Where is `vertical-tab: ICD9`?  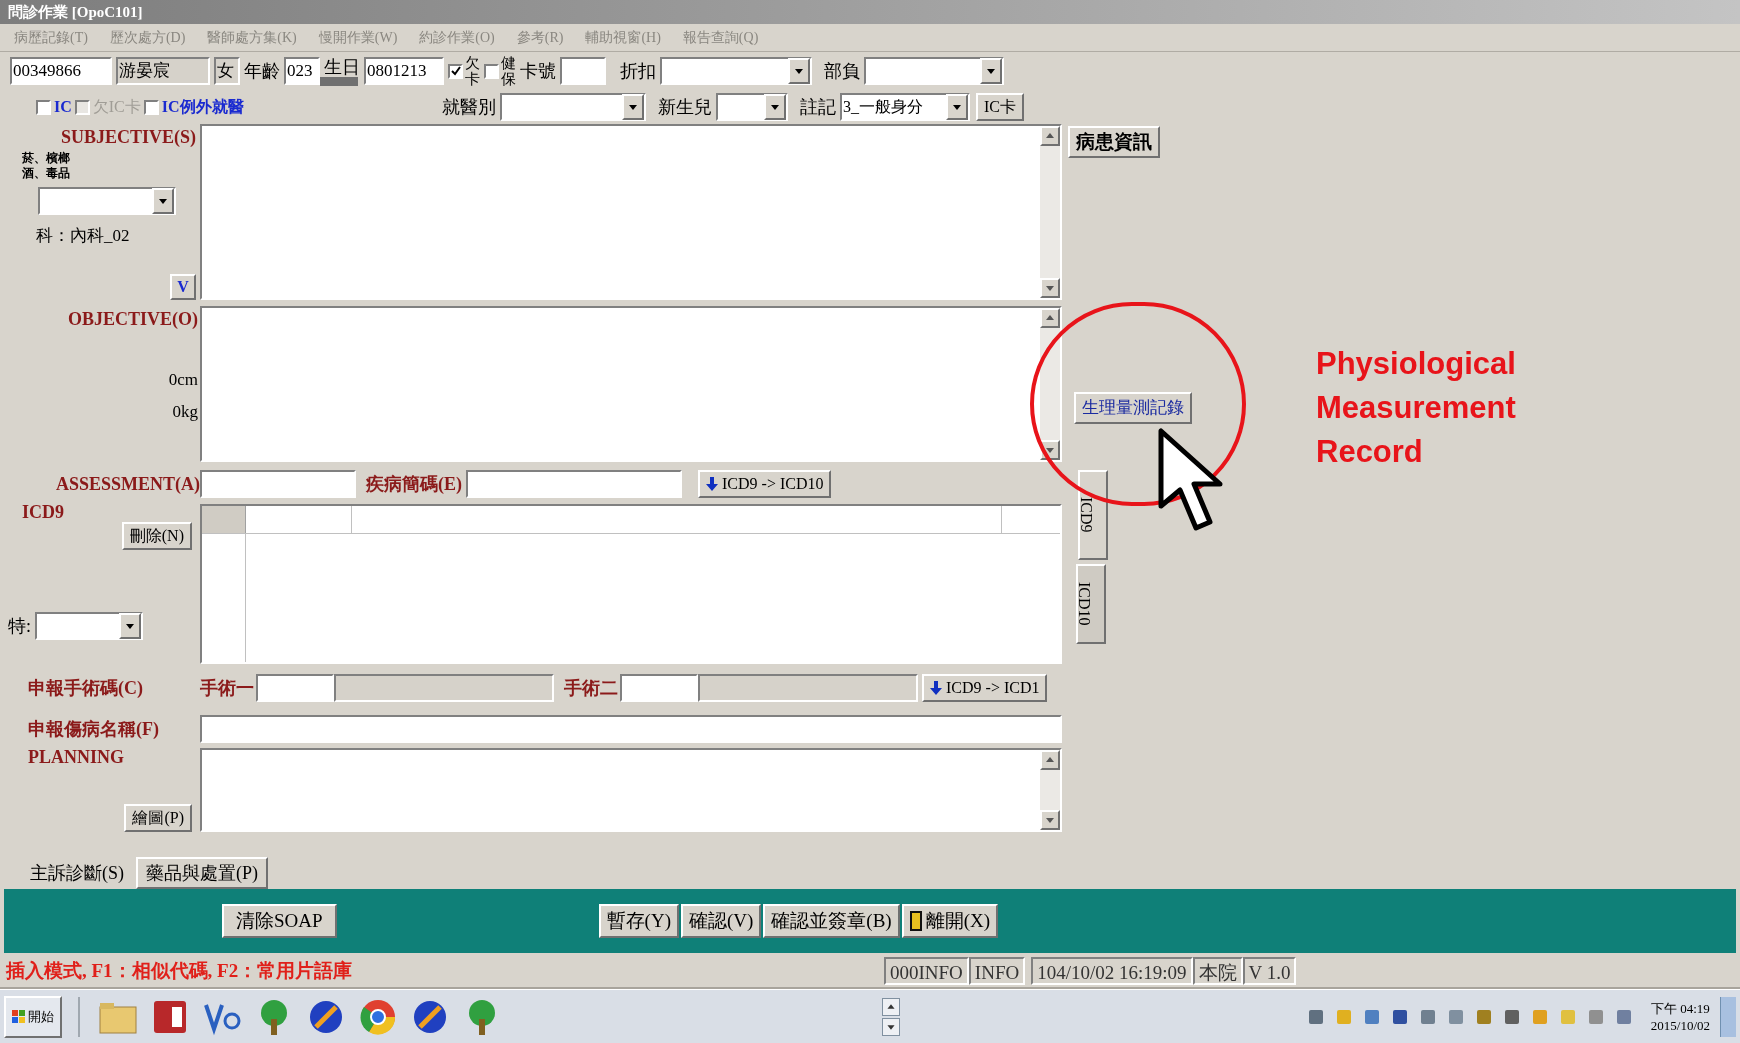
vertical-tab: ICD9 is located at coordinates (1093, 515).